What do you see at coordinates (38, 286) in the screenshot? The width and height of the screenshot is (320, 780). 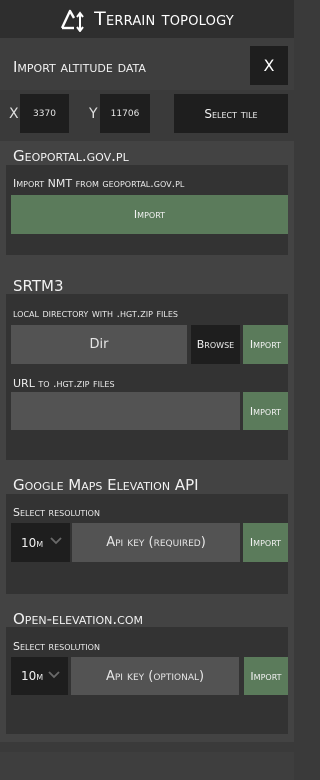 I see `srtm-title: SRTM3` at bounding box center [38, 286].